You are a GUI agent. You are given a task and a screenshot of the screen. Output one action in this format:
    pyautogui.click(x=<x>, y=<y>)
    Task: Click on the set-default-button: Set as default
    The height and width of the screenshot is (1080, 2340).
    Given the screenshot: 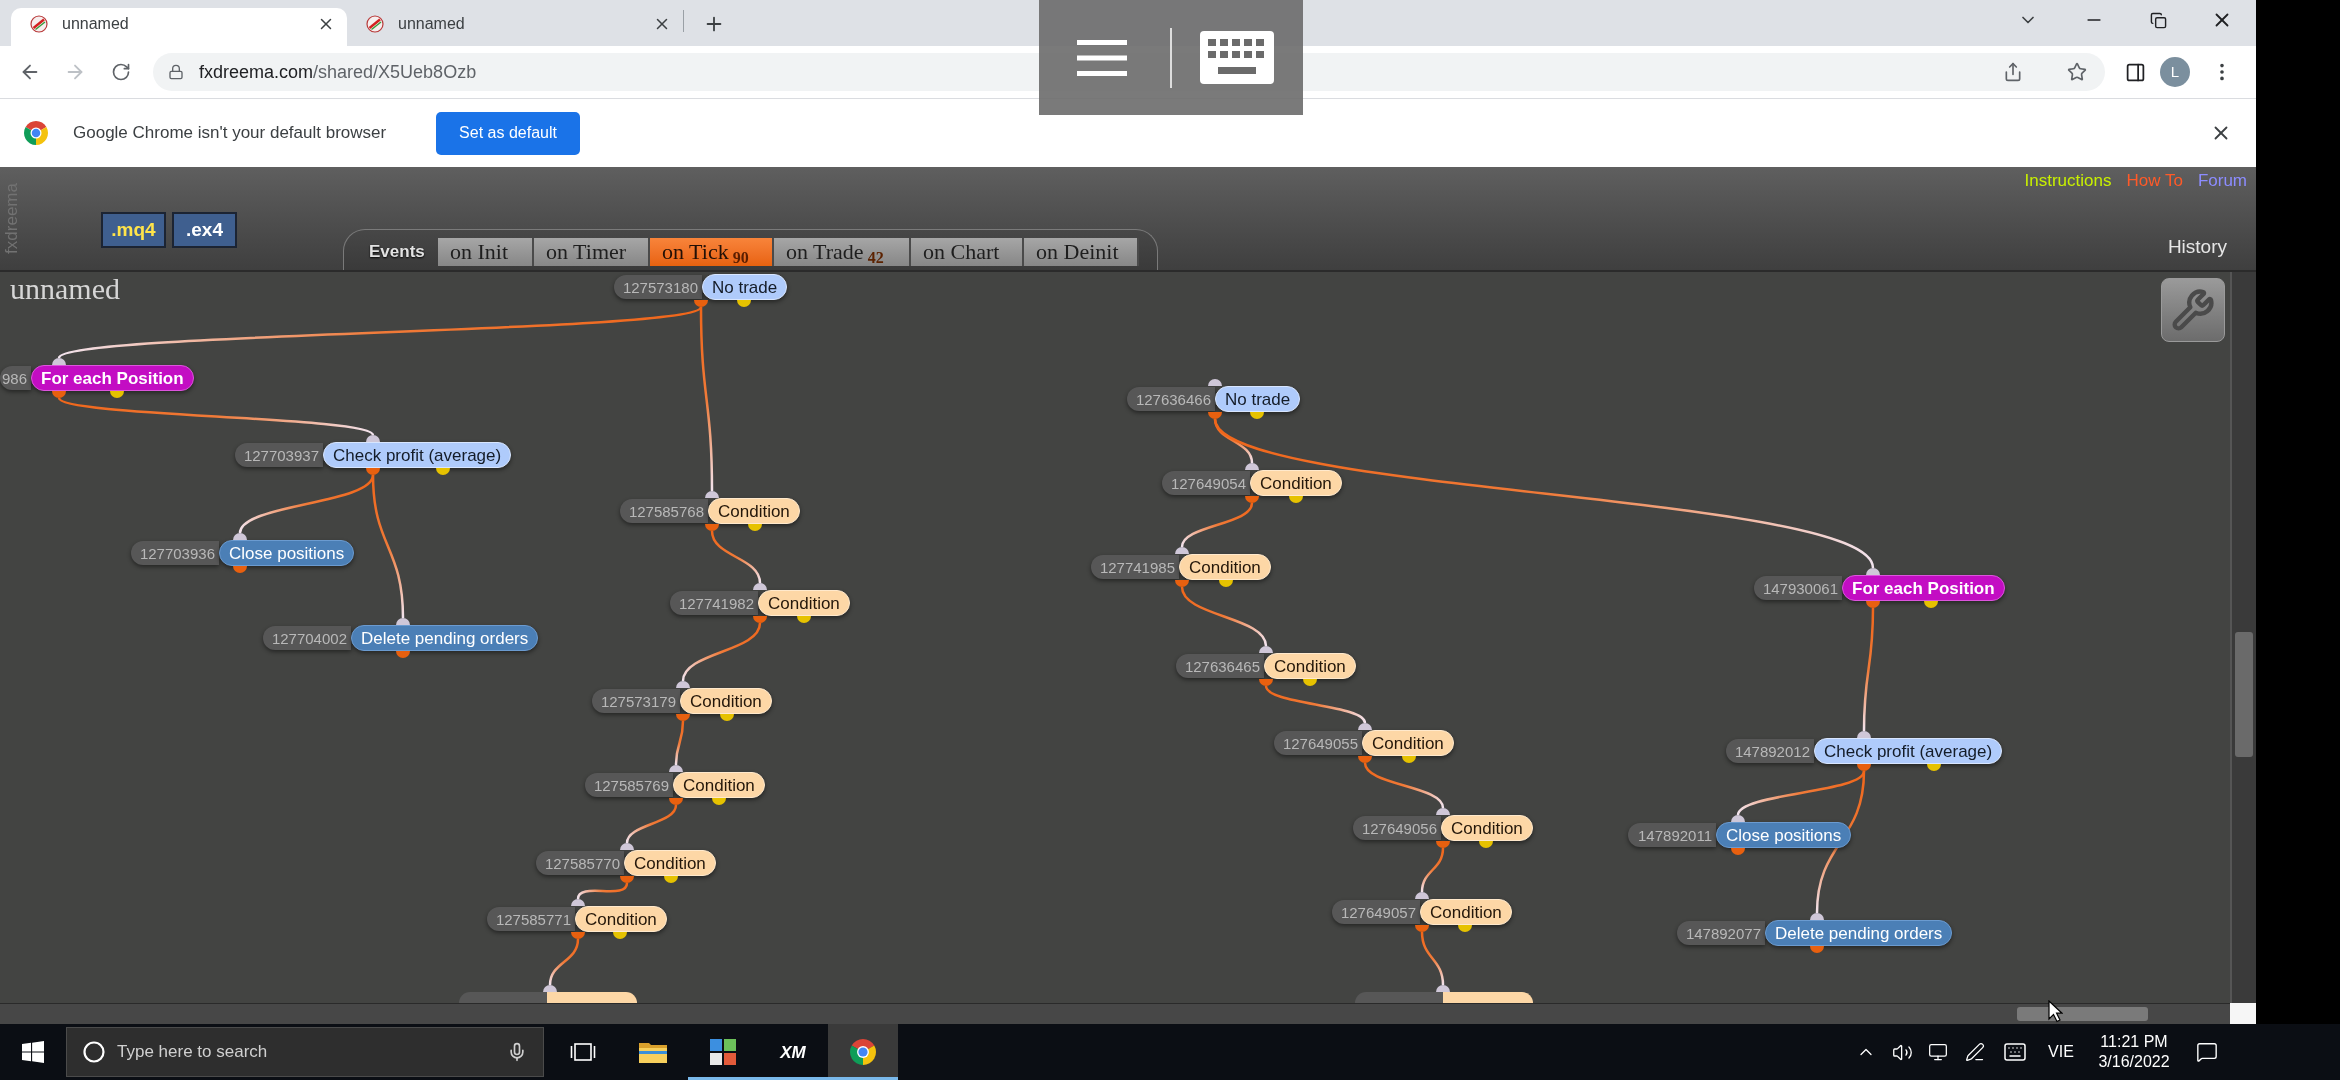 What is the action you would take?
    pyautogui.click(x=508, y=133)
    